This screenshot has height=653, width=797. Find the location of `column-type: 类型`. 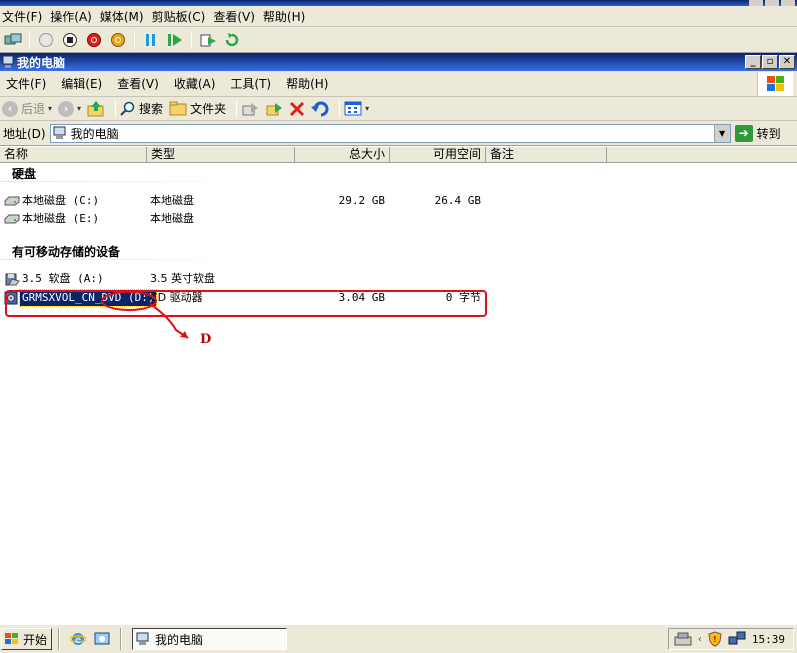

column-type: 类型 is located at coordinates (221, 154).